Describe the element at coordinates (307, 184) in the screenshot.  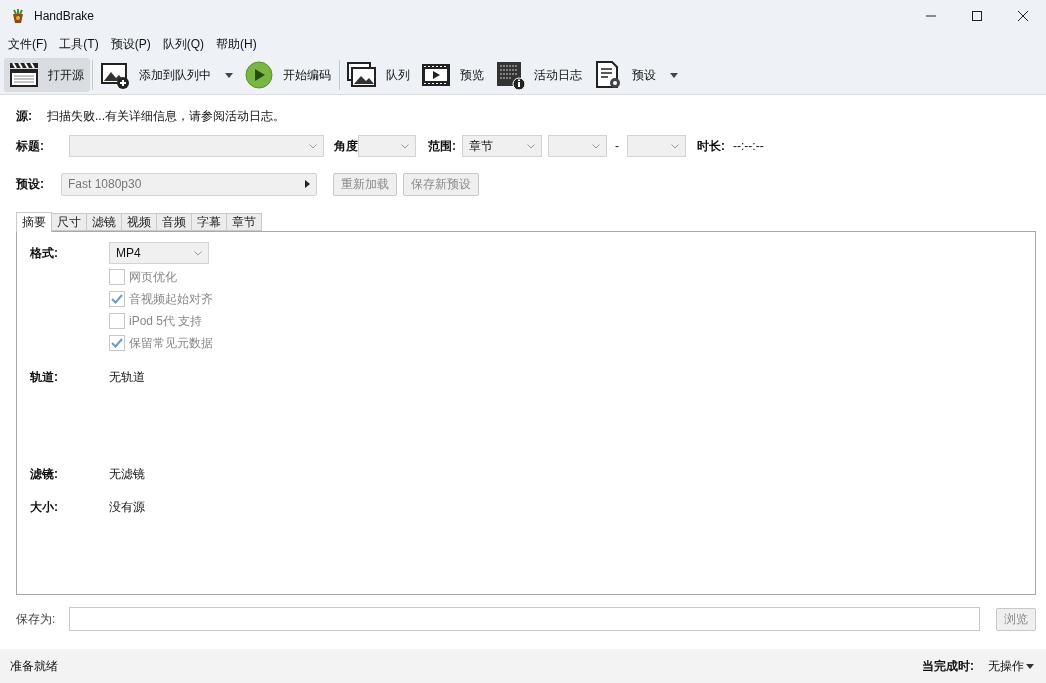
I see `arrow-right-icon` at that location.